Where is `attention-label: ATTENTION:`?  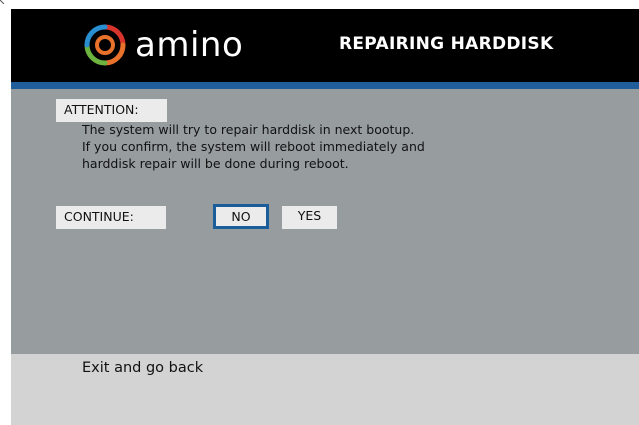
attention-label: ATTENTION: is located at coordinates (111, 110).